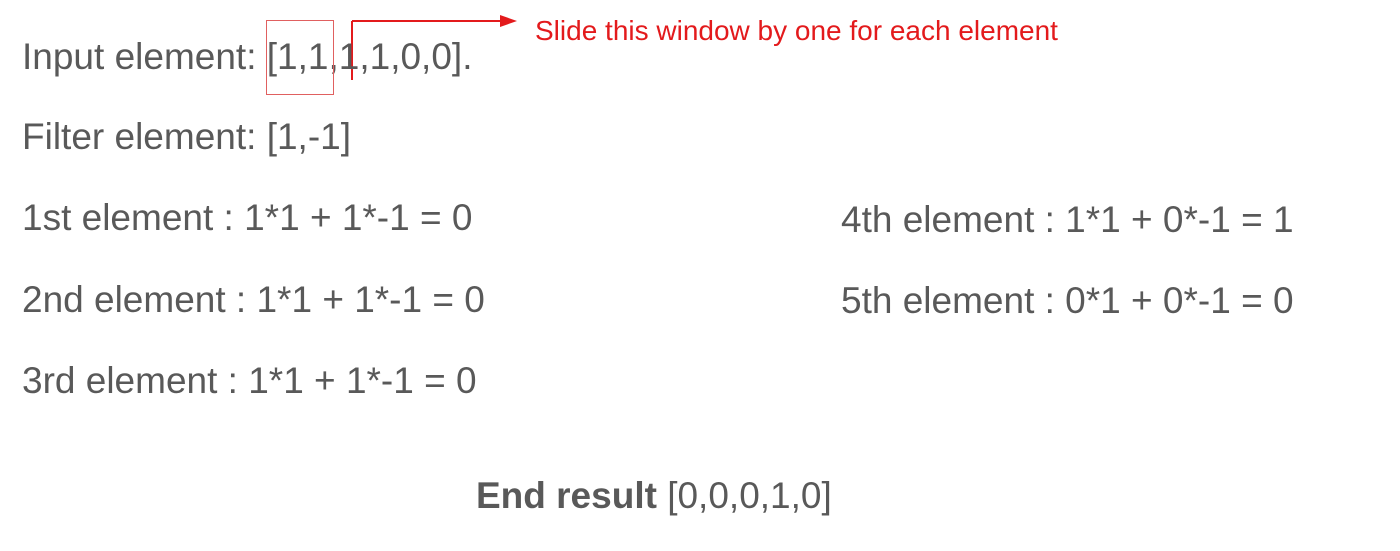 Image resolution: width=1400 pixels, height=551 pixels. What do you see at coordinates (508, 21) in the screenshot?
I see `arrow-head-icon` at bounding box center [508, 21].